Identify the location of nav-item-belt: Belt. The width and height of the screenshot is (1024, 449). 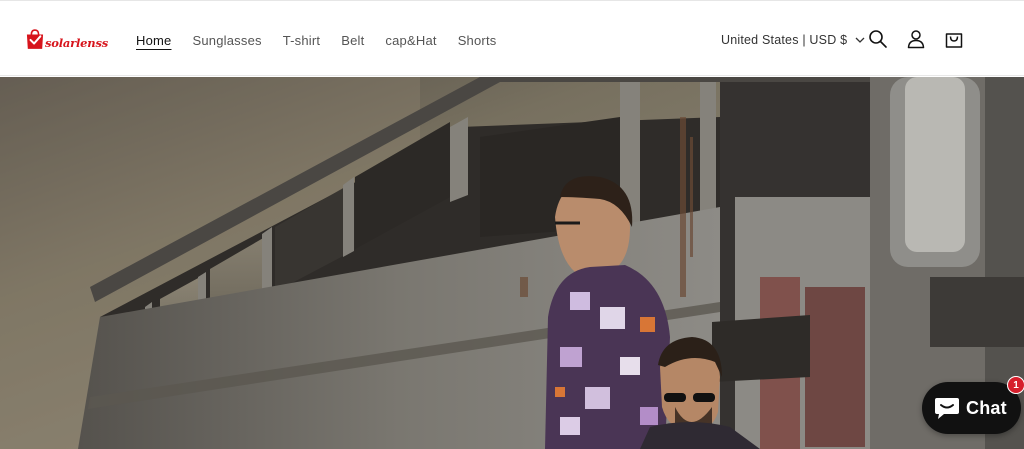
(352, 40).